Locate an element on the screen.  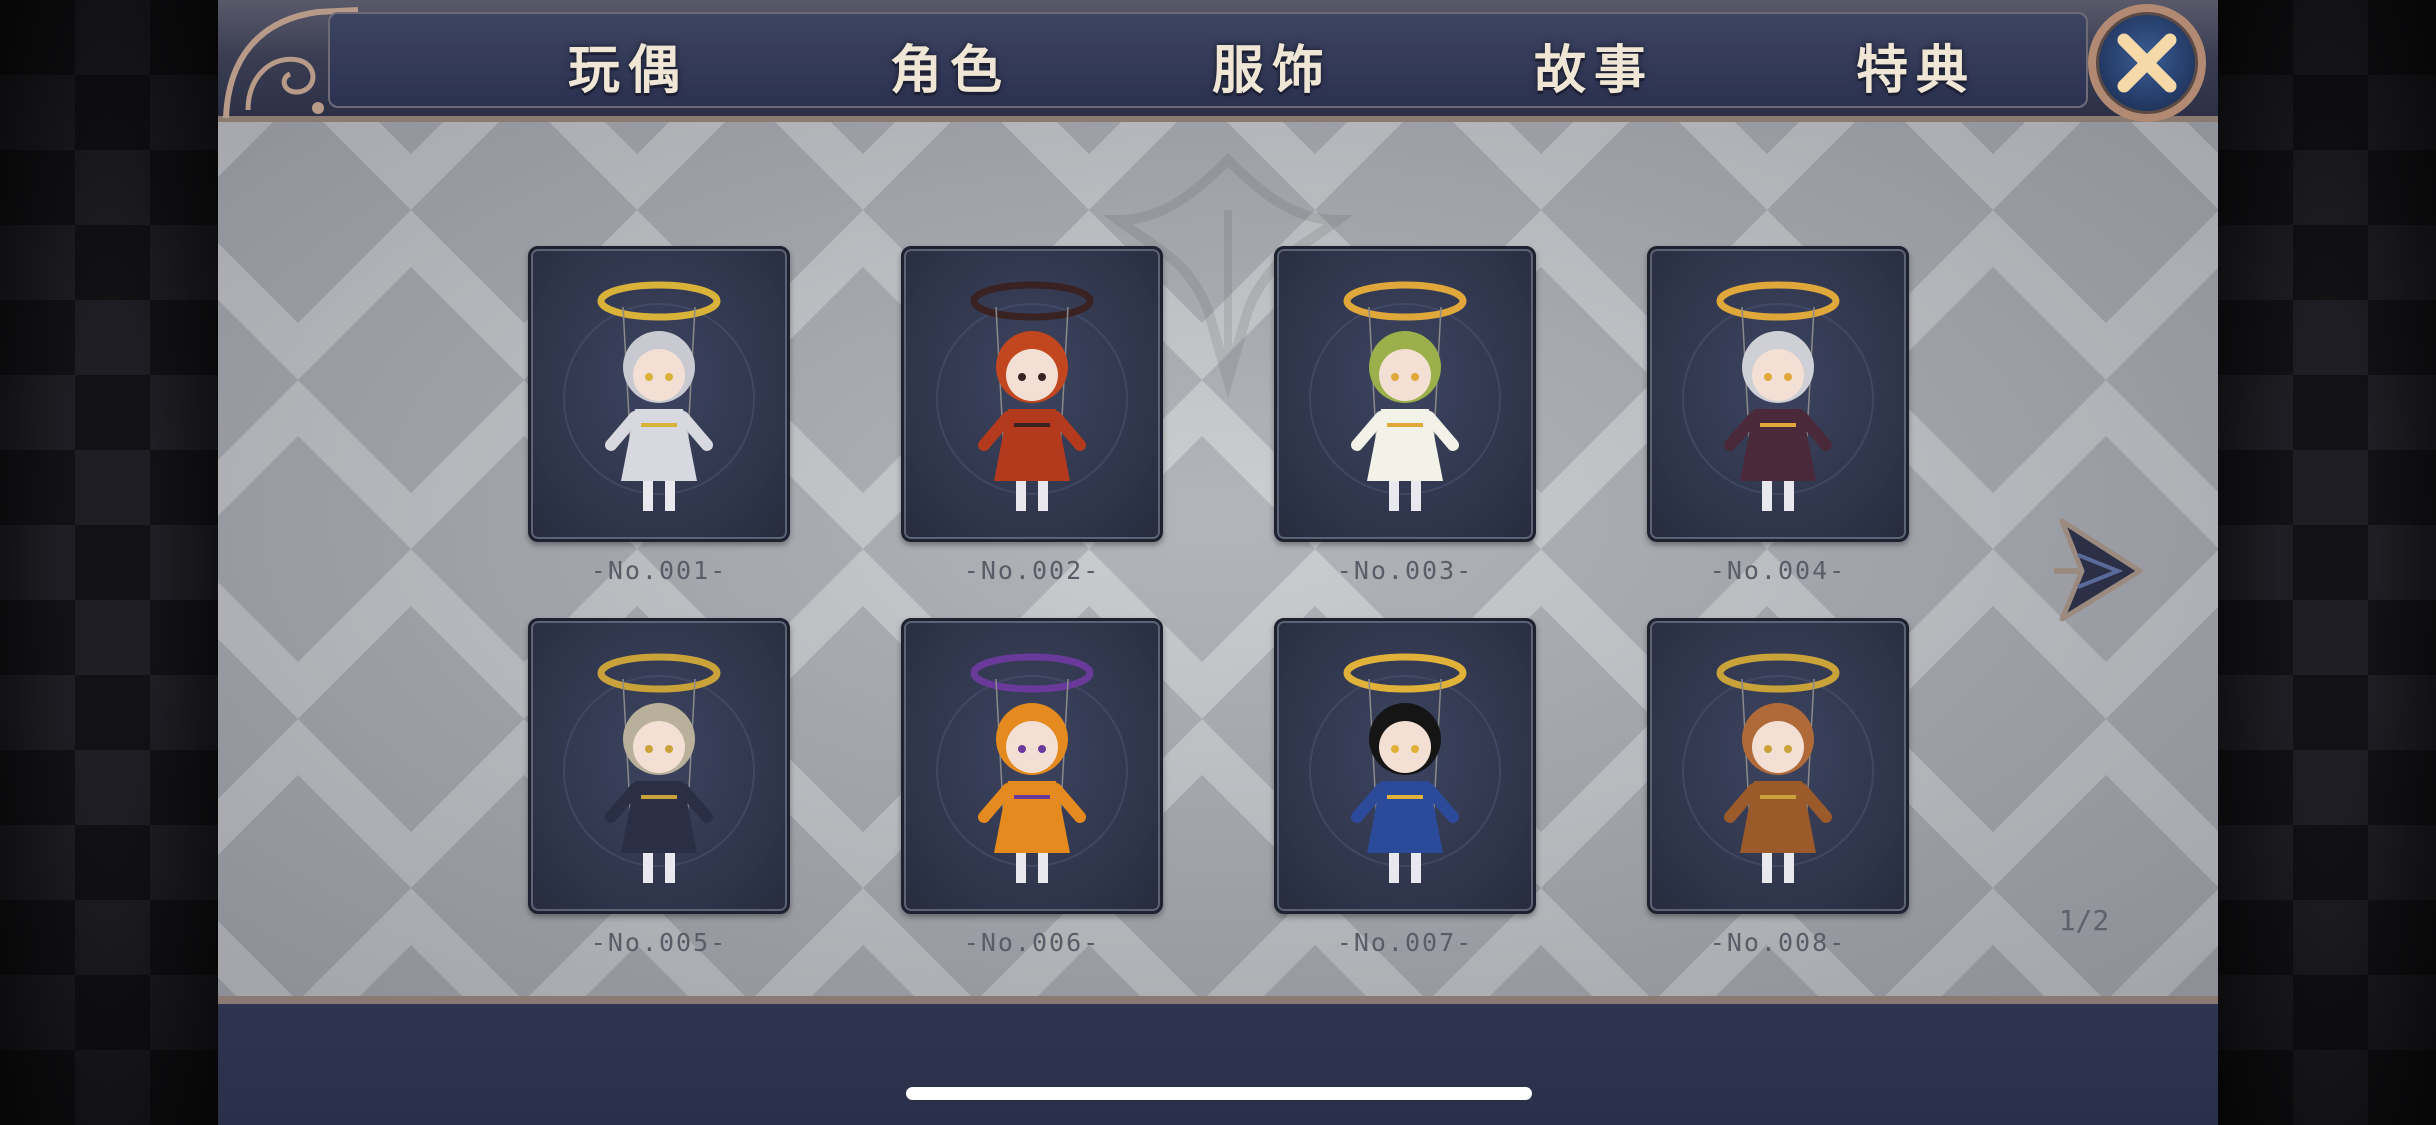
doll-label: -No.006- is located at coordinates (1032, 942).